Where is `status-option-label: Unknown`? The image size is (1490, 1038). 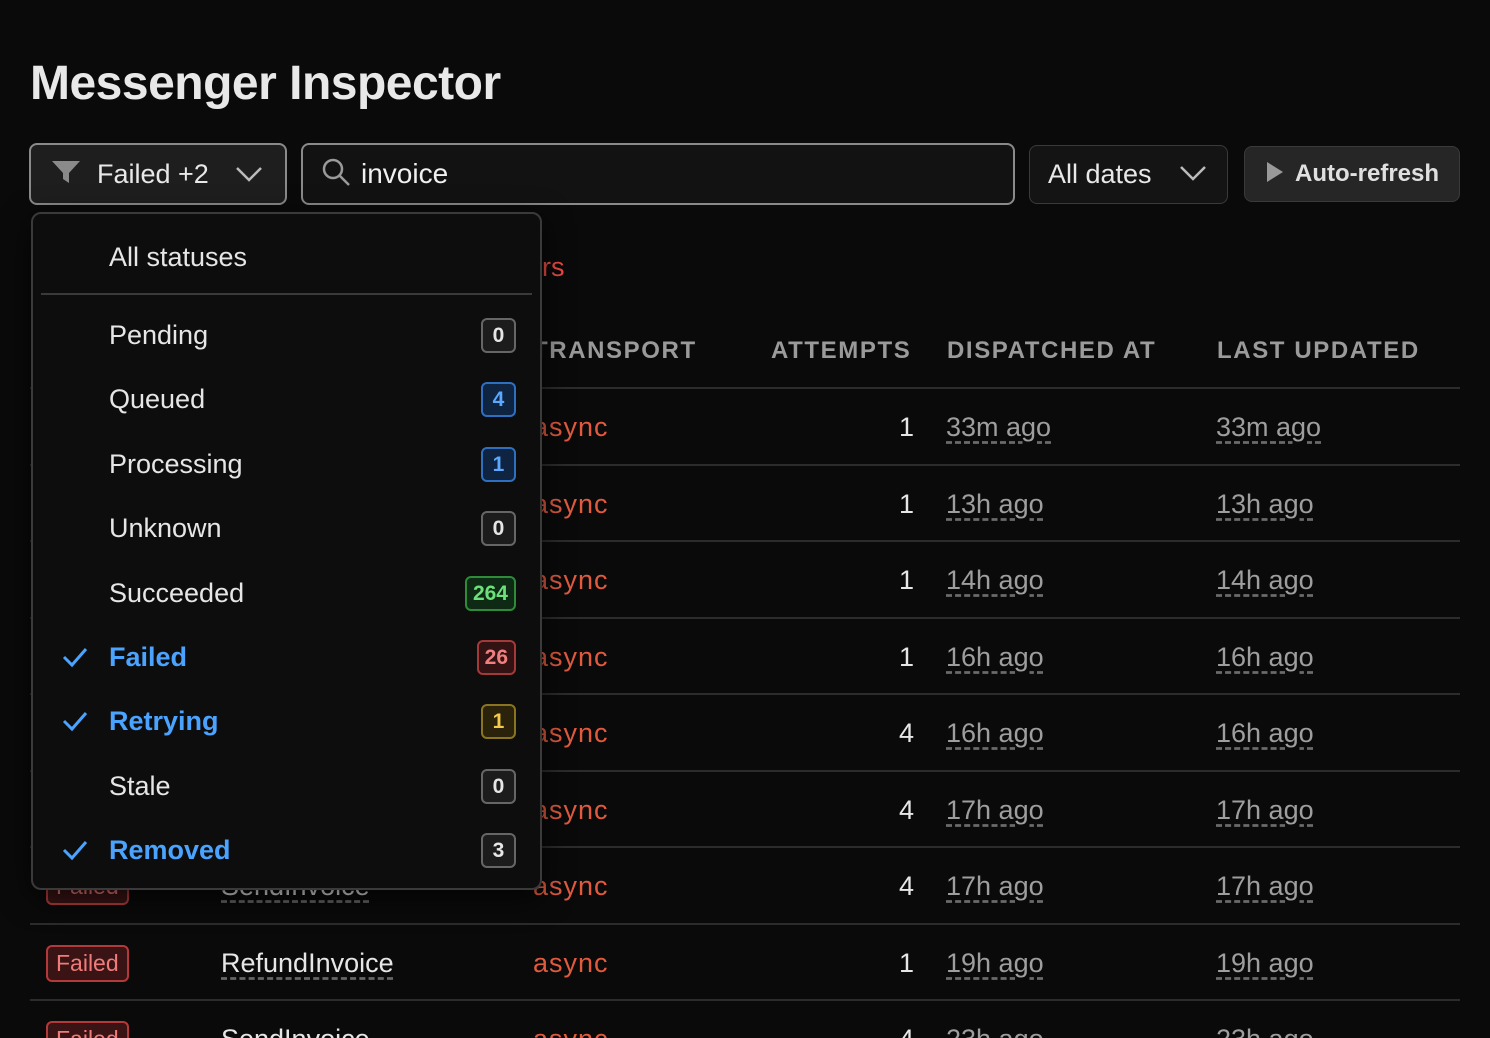 status-option-label: Unknown is located at coordinates (165, 528).